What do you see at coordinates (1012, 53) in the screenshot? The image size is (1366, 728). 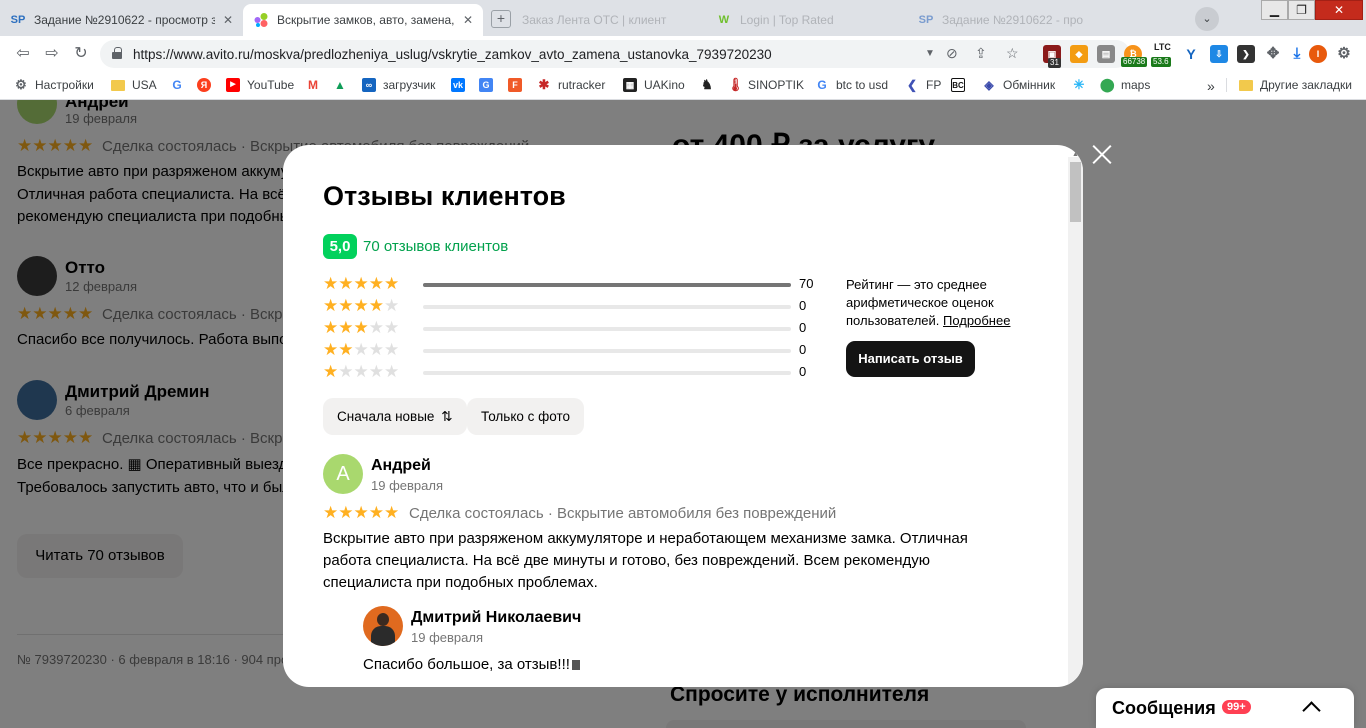 I see `bookmark-star-icon: ☆` at bounding box center [1012, 53].